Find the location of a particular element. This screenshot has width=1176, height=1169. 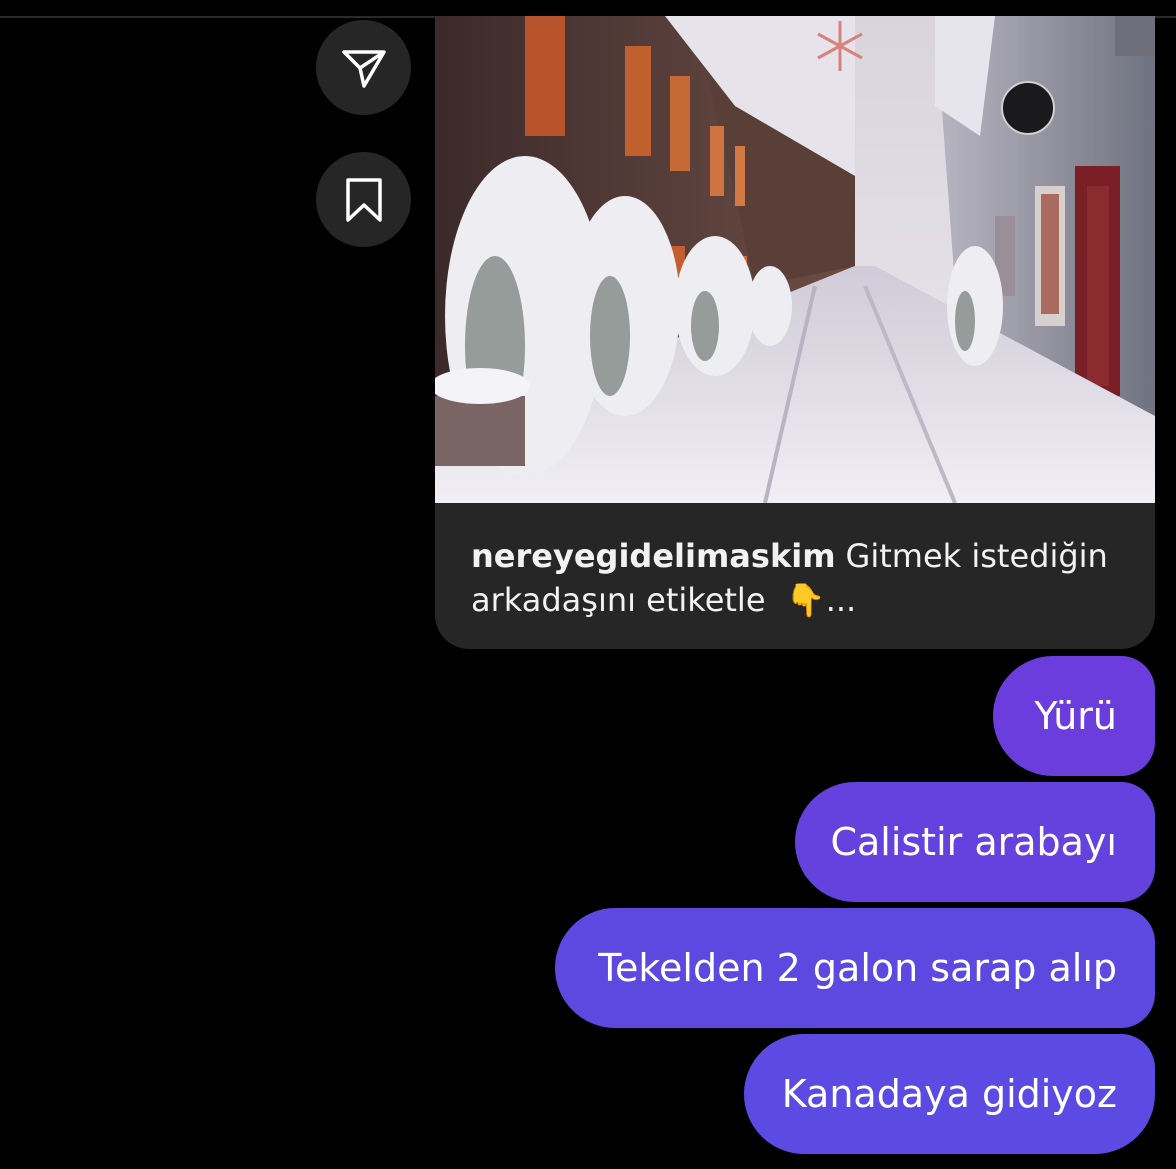

ecogriffe-logo is located at coordinates (1028, 108).